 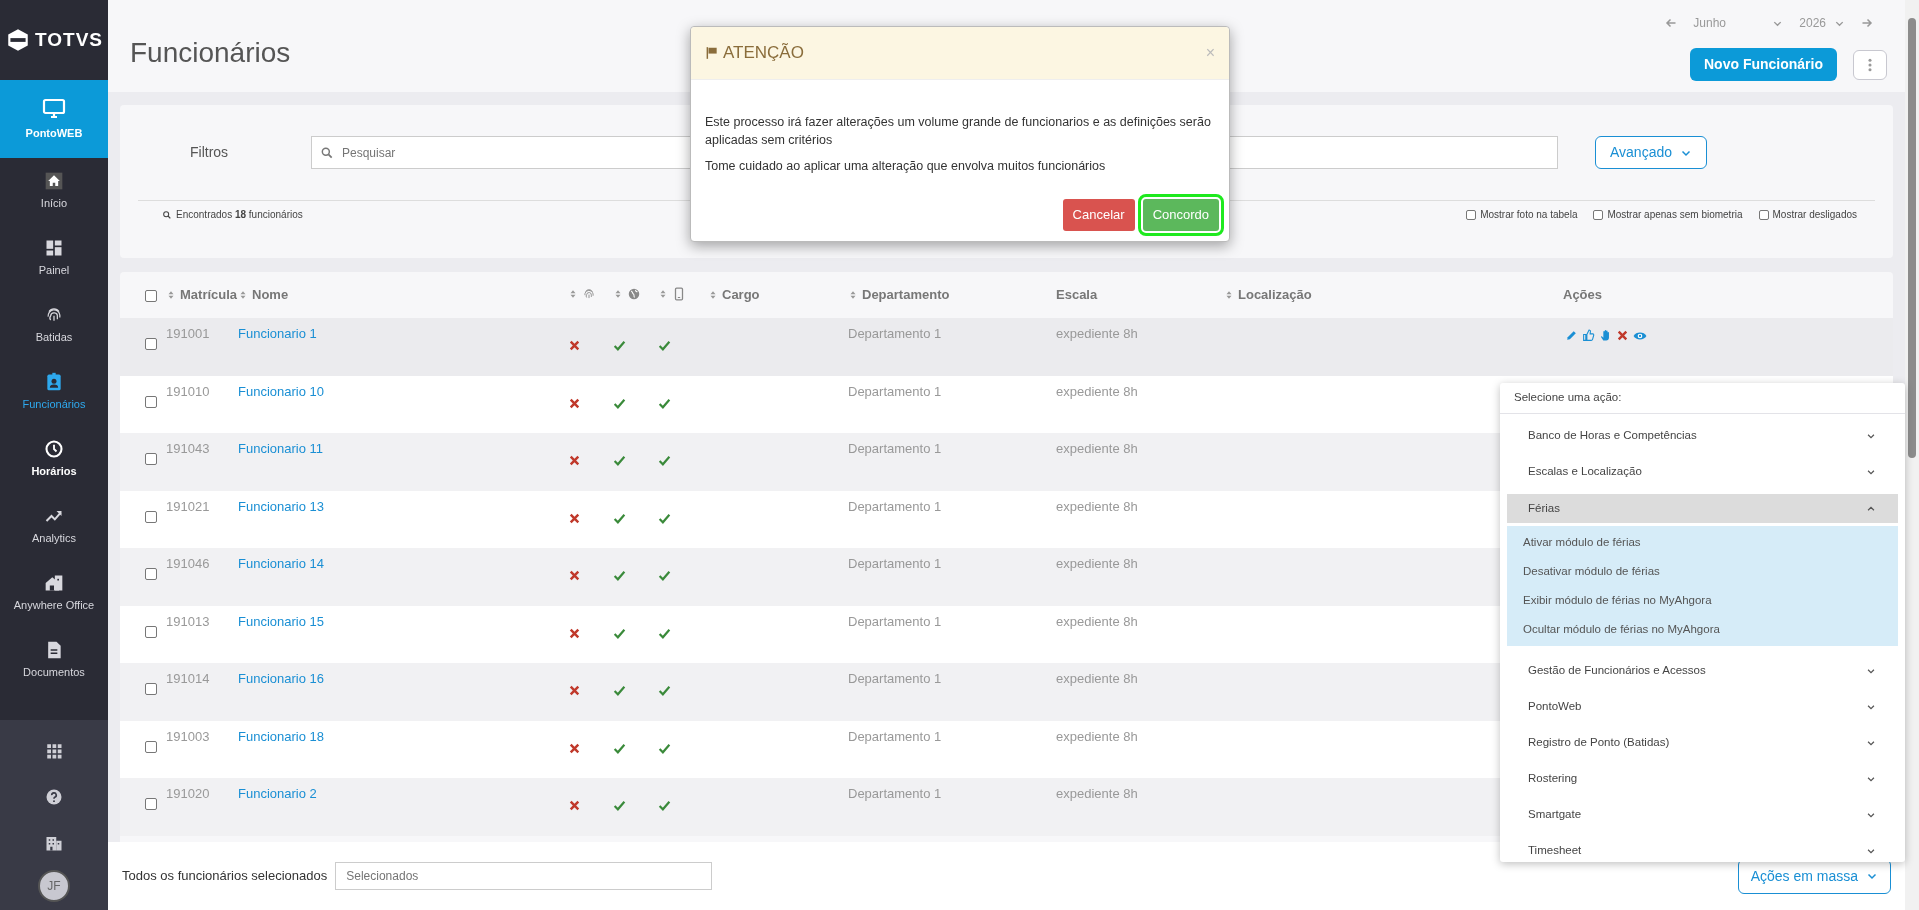 What do you see at coordinates (188, 678) in the screenshot?
I see `id-cell: 191014` at bounding box center [188, 678].